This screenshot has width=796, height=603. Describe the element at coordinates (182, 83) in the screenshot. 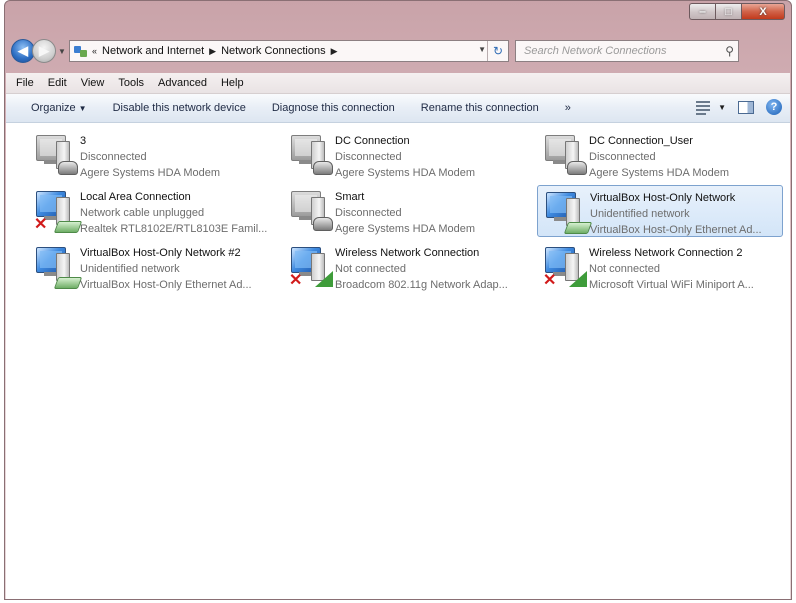

I see `menu-advanced: Advanced` at that location.